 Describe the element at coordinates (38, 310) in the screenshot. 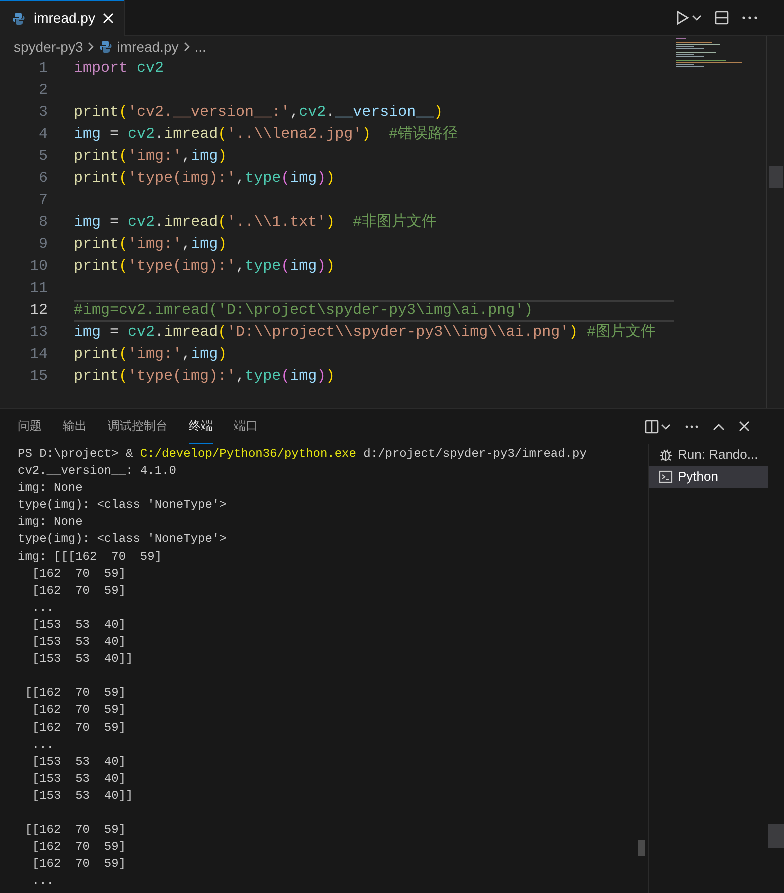

I see `line-number: 12` at that location.